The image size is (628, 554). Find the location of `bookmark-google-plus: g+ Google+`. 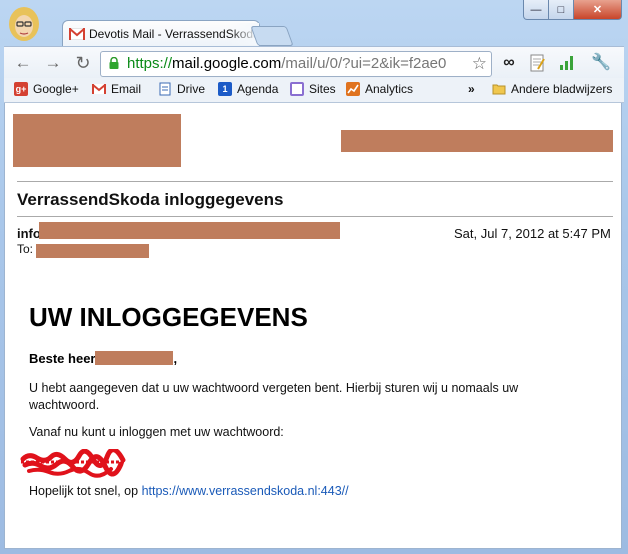

bookmark-google-plus: g+ Google+ is located at coordinates (46, 89).